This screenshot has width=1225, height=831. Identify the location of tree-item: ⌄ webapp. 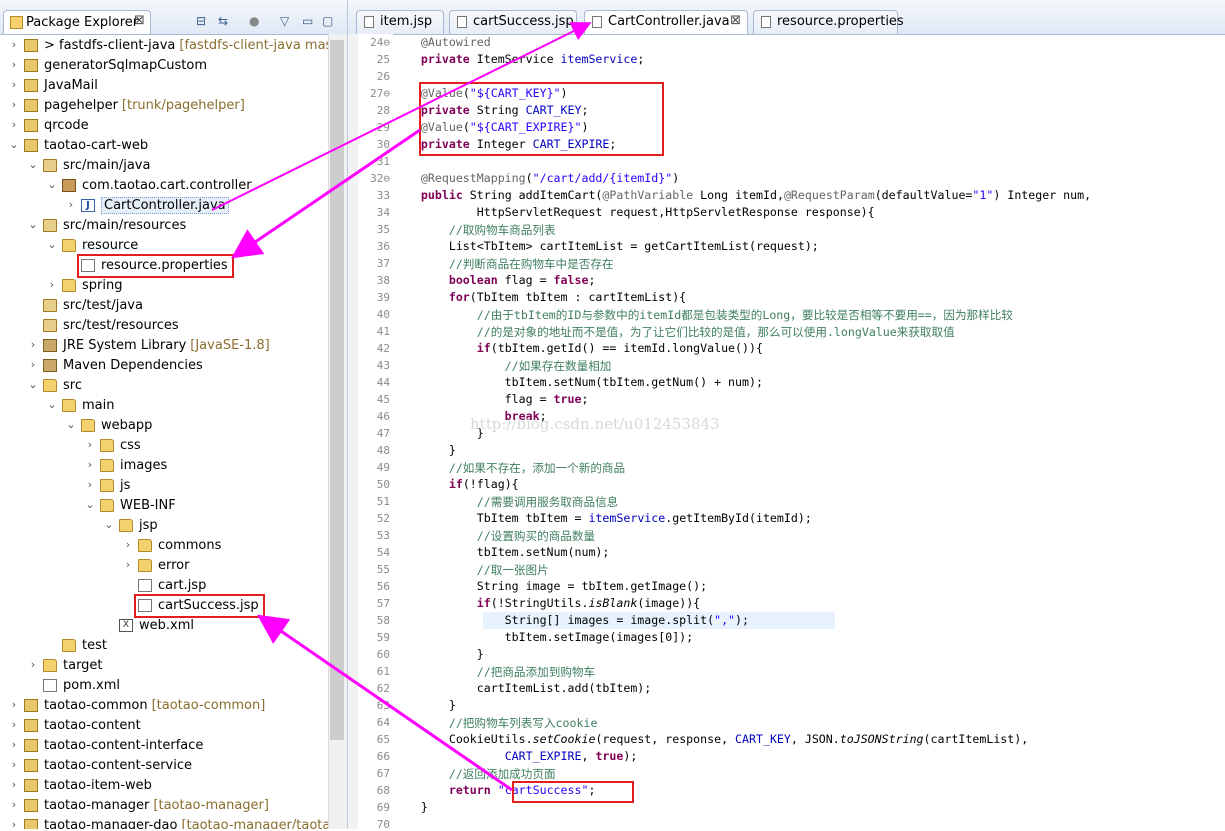
(164, 426).